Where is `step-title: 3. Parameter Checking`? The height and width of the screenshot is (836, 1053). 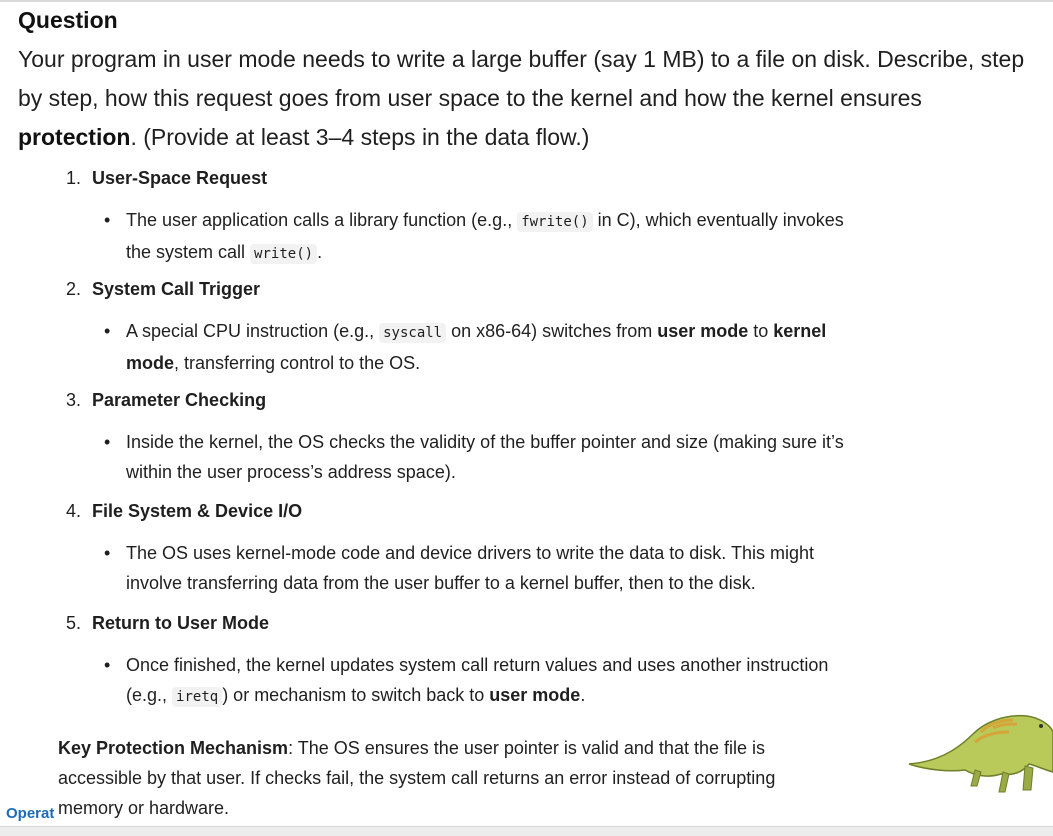 step-title: 3. Parameter Checking is located at coordinates (166, 400).